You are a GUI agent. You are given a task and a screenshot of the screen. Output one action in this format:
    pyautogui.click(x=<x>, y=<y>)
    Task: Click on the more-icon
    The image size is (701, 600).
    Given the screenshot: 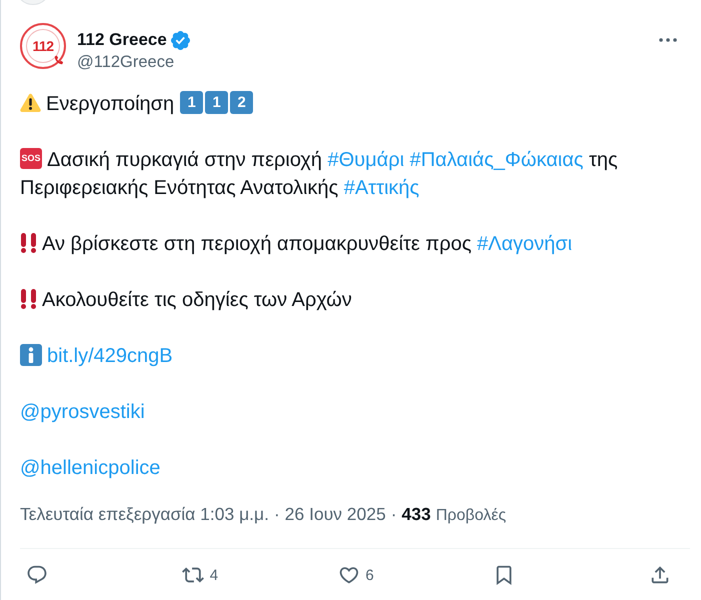 What is the action you would take?
    pyautogui.click(x=668, y=40)
    